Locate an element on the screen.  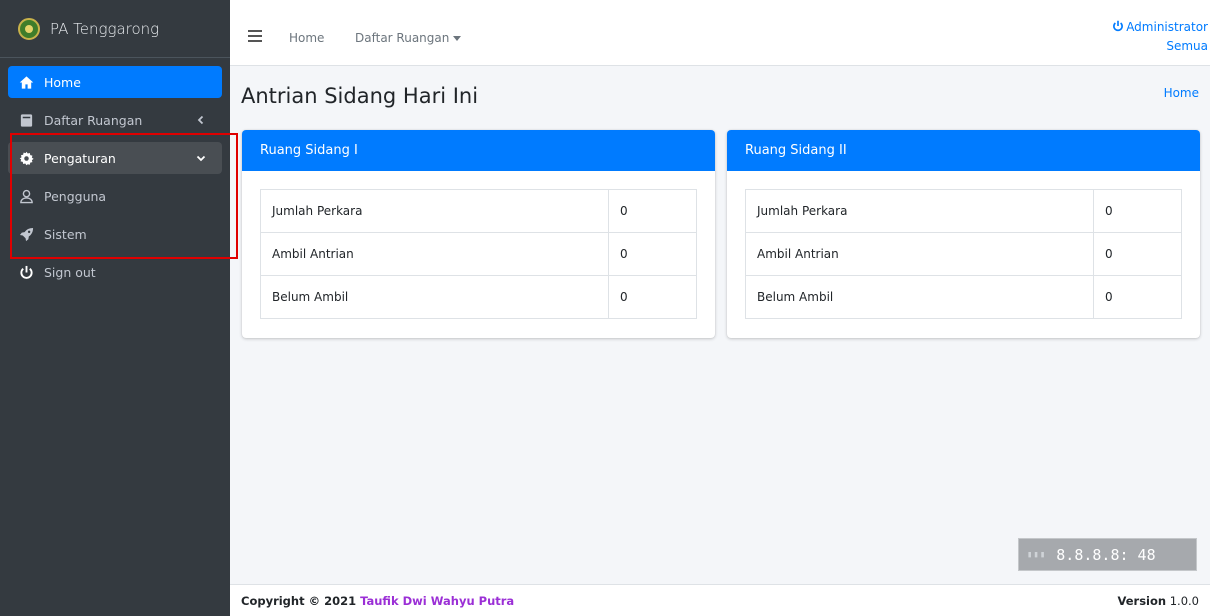
sidebar-item-label: Home is located at coordinates (62, 82).